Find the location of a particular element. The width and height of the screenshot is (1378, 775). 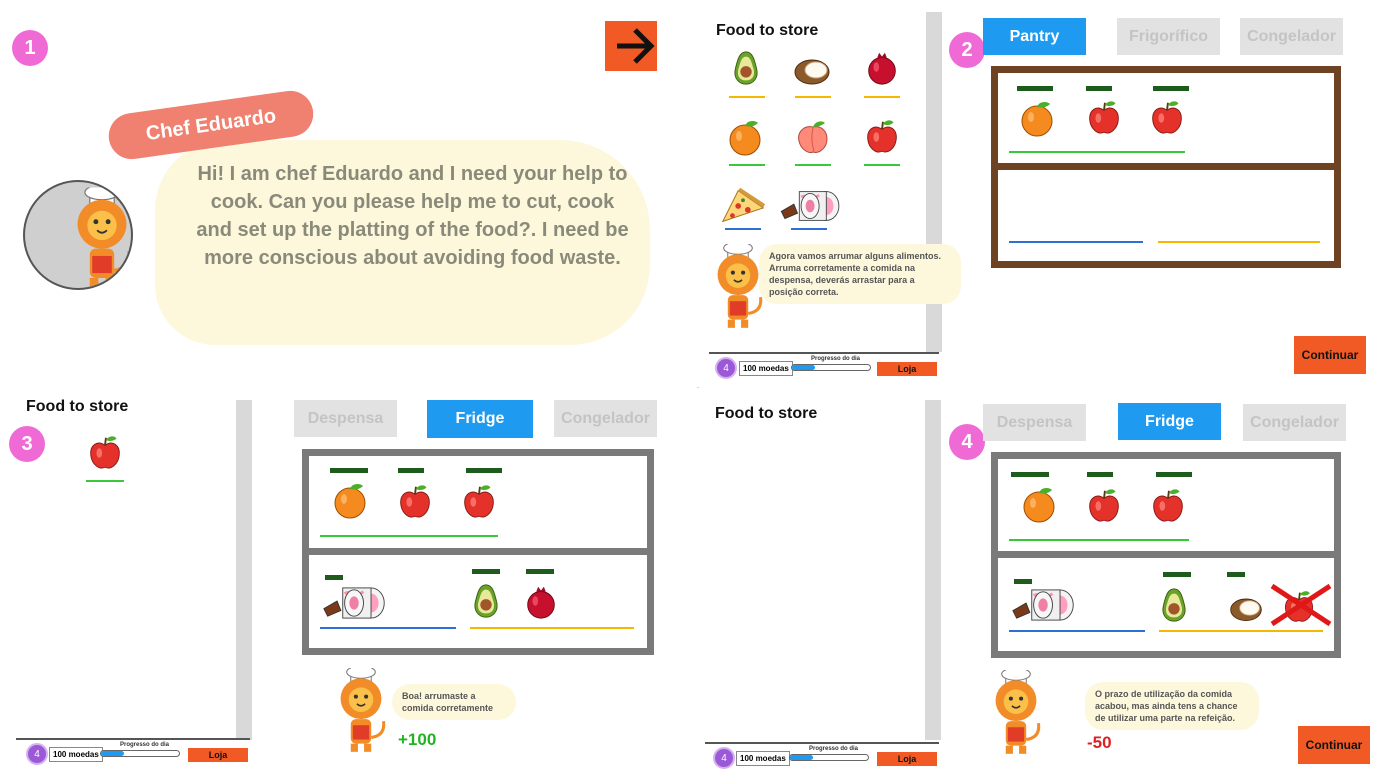

step-badge-3: 3 is located at coordinates (27, 444).